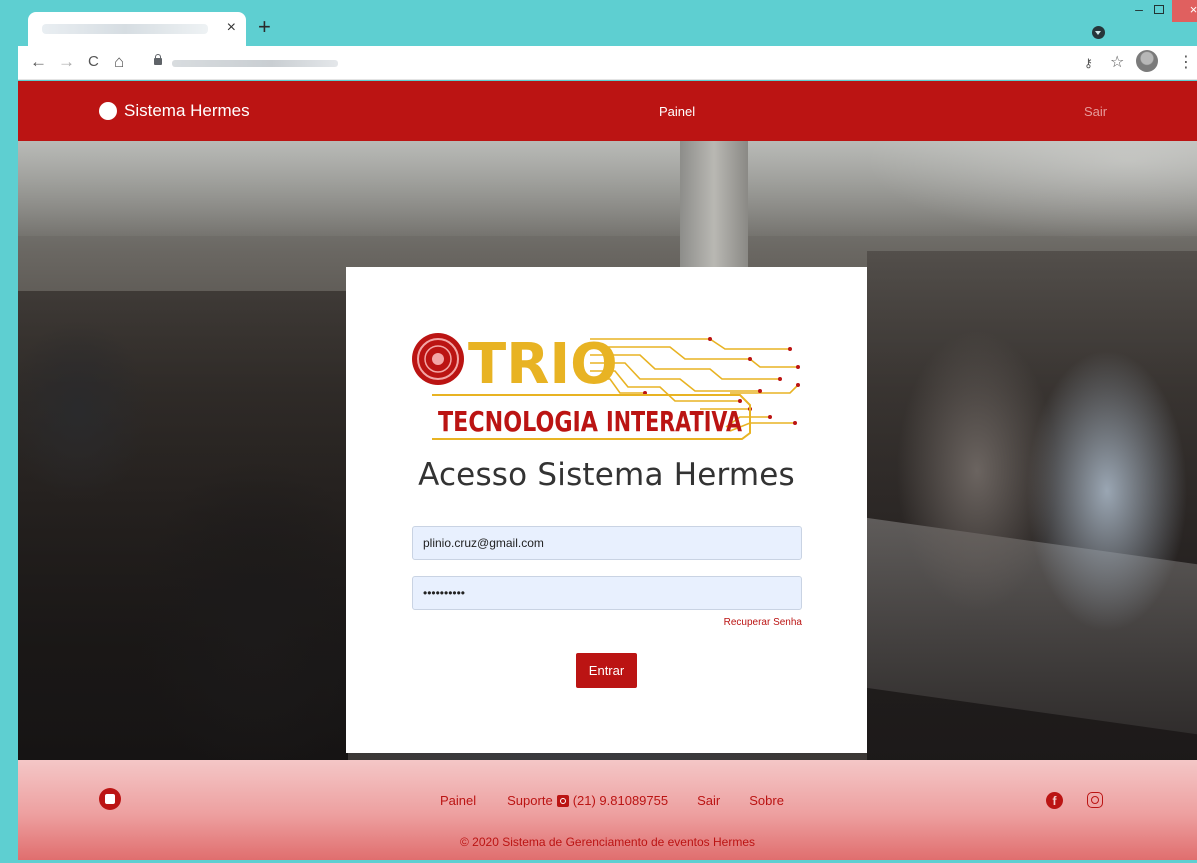 The height and width of the screenshot is (863, 1197). I want to click on reload-icon: C, so click(93, 62).